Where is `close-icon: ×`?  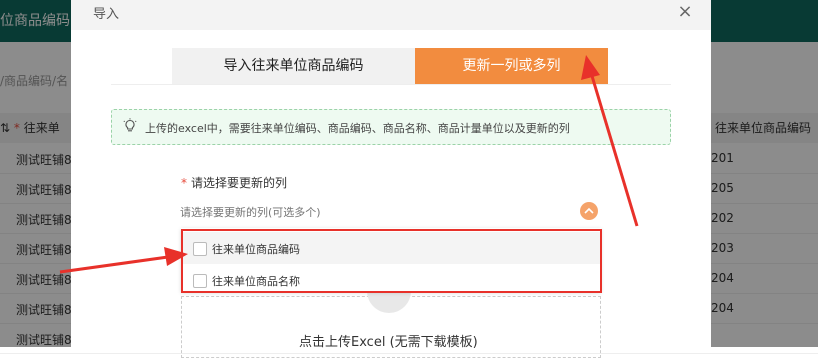 close-icon: × is located at coordinates (685, 12).